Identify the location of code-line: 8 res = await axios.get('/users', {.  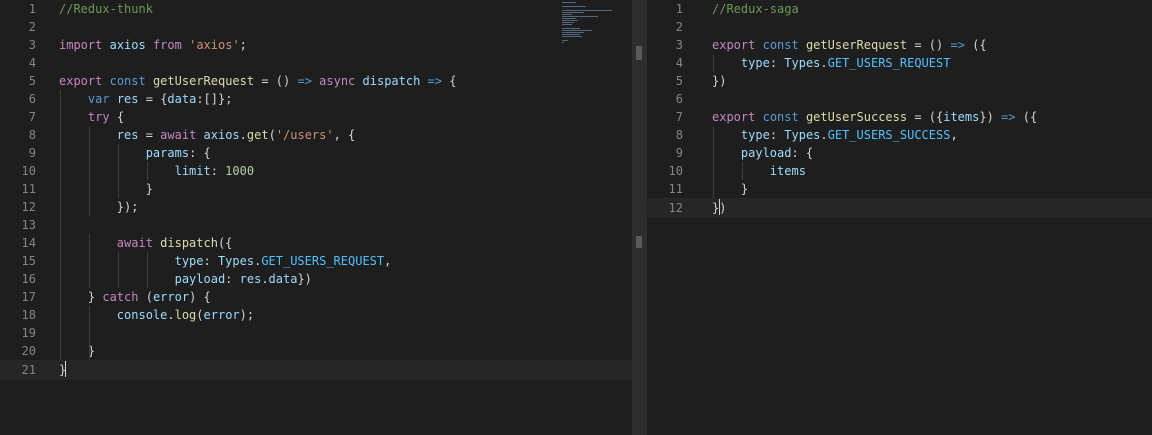
(316, 135).